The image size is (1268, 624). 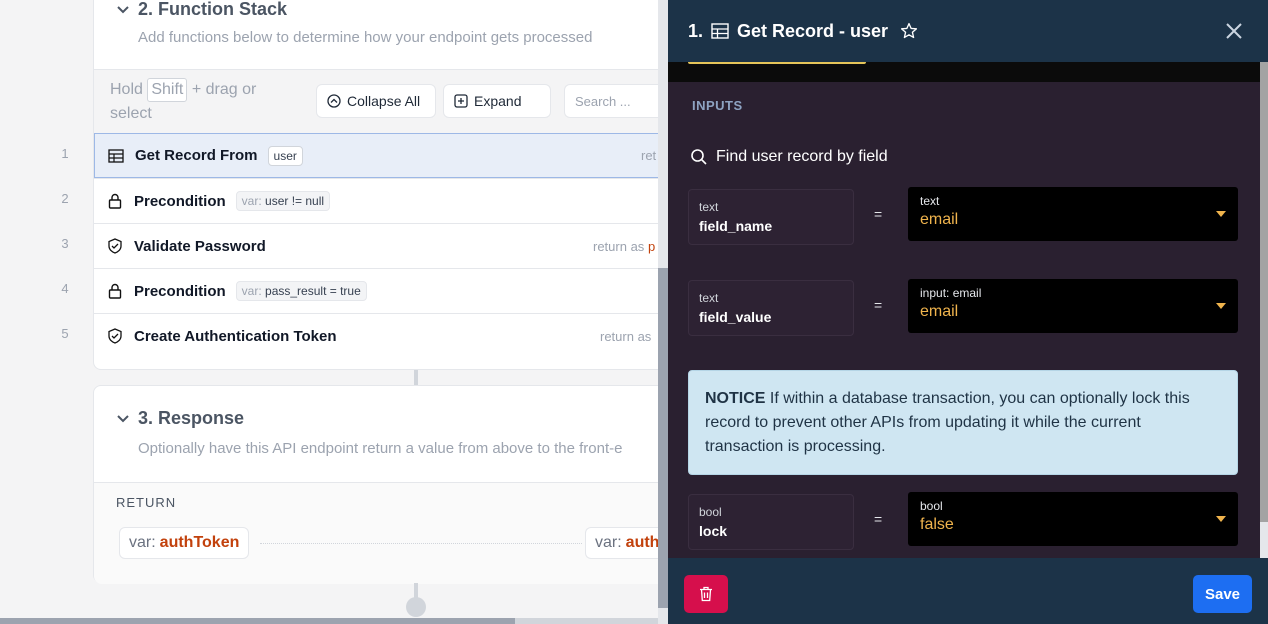 I want to click on return-var-pill: var: authToken, so click(x=184, y=543).